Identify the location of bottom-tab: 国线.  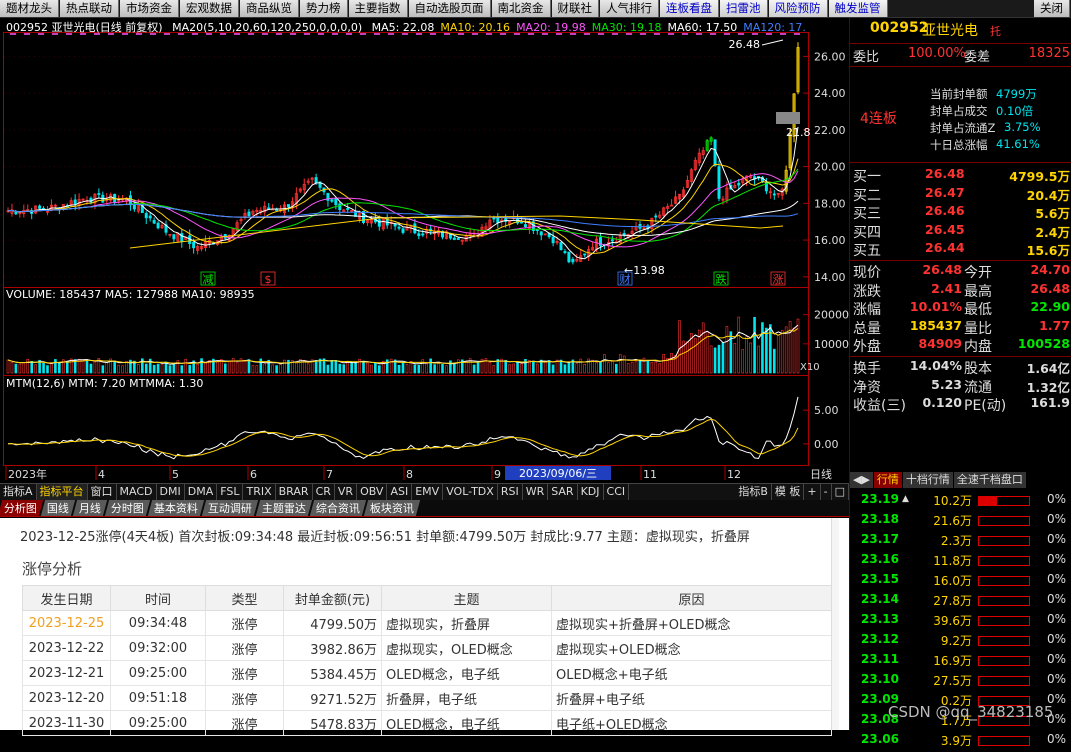
(58, 508).